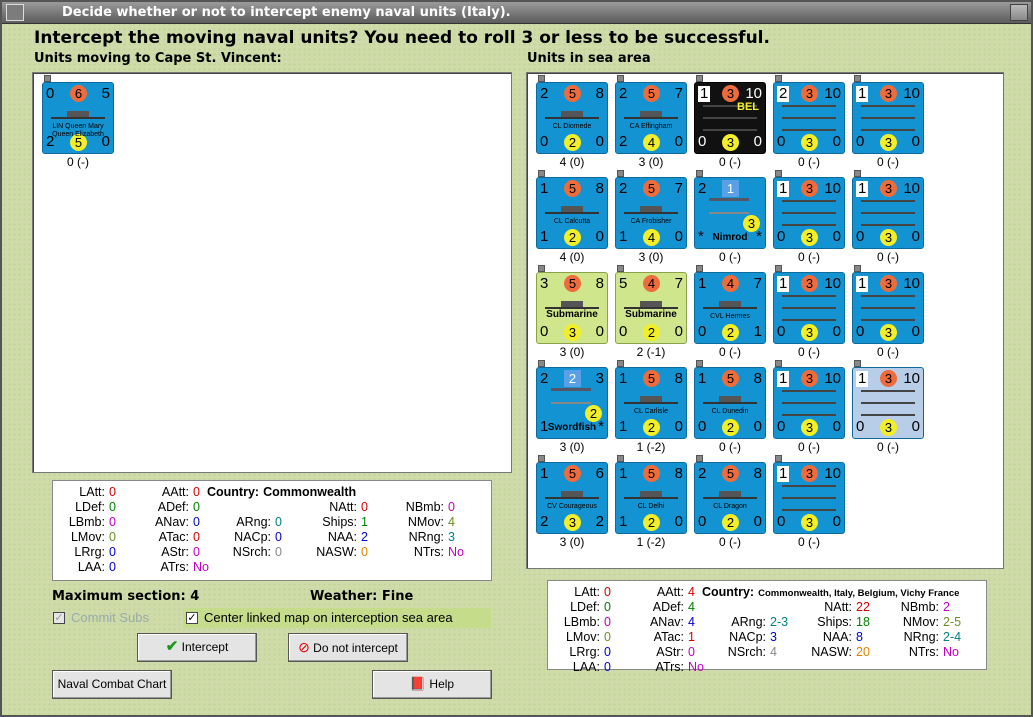  What do you see at coordinates (730, 118) in the screenshot?
I see `unit-counter: 1 10 0 0 3 3 BEL` at bounding box center [730, 118].